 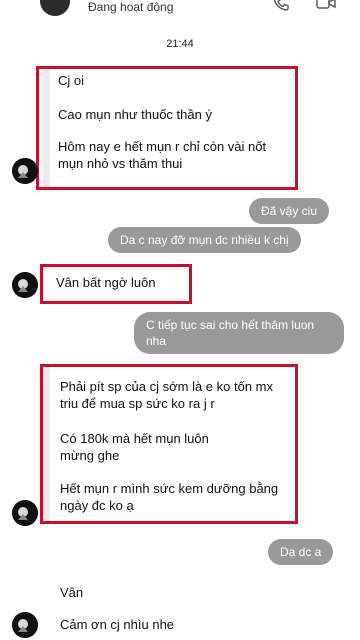 What do you see at coordinates (72, 592) in the screenshot?
I see `message-text: Vân` at bounding box center [72, 592].